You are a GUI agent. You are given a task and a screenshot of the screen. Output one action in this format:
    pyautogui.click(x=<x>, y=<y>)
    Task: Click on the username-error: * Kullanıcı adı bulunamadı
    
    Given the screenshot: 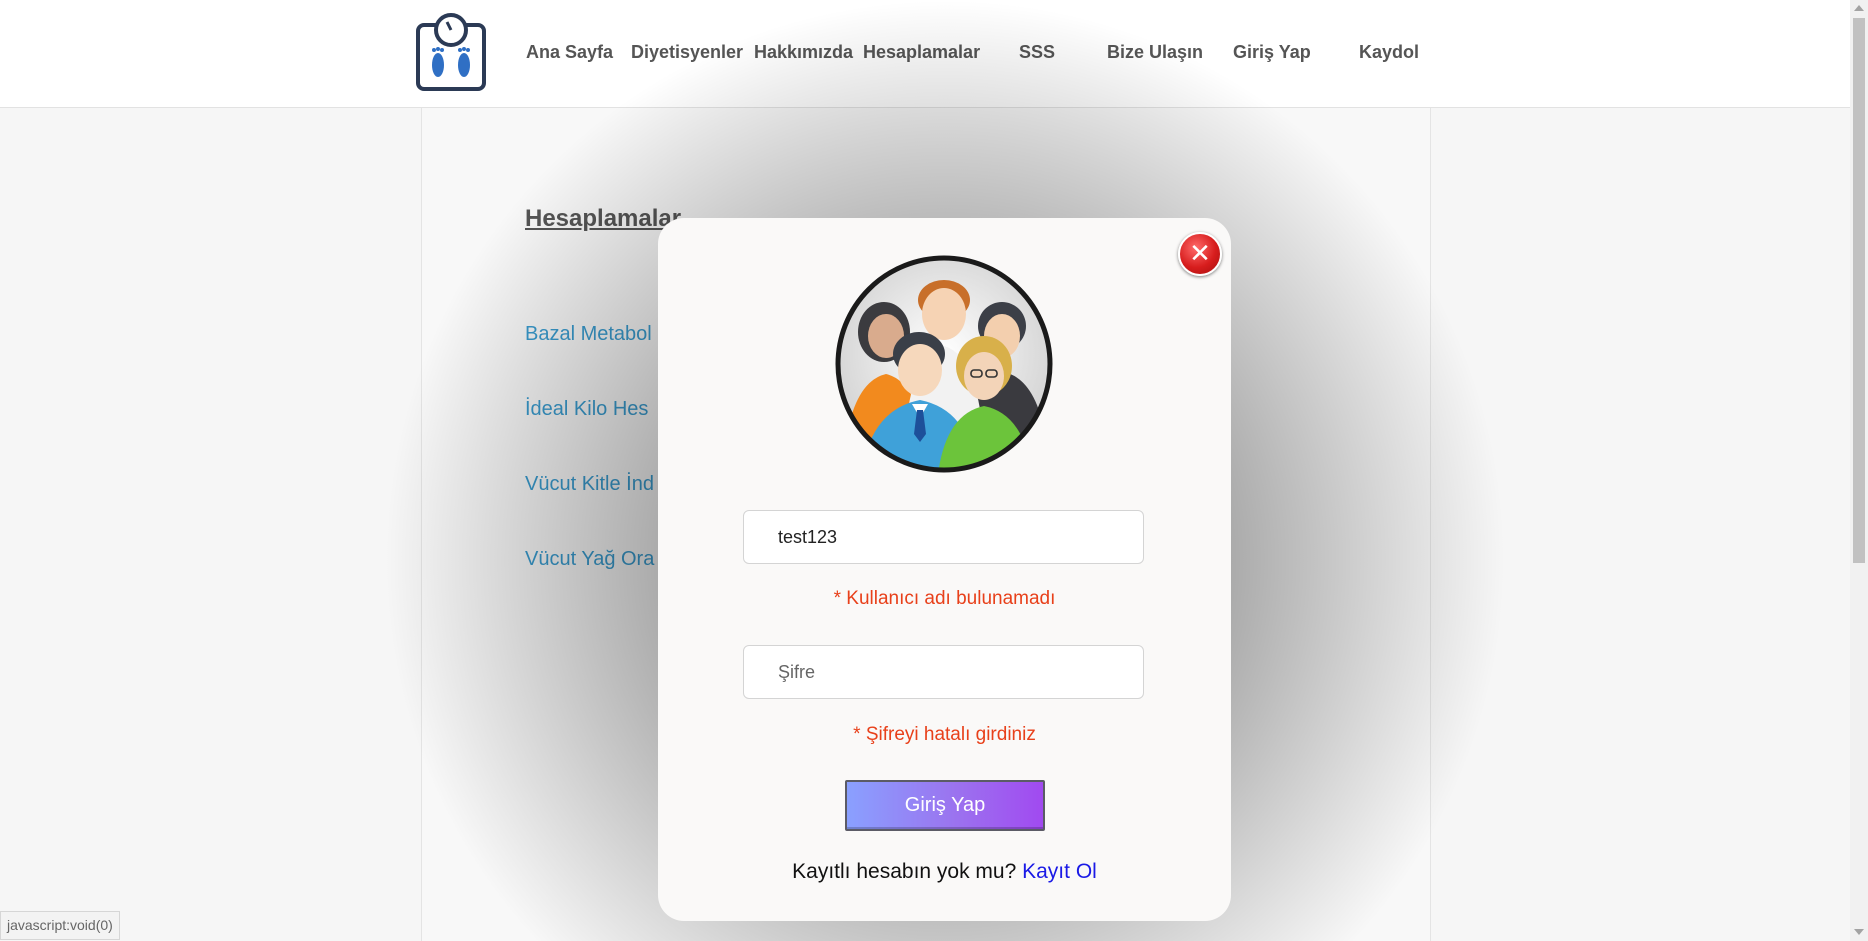 What is the action you would take?
    pyautogui.click(x=944, y=598)
    